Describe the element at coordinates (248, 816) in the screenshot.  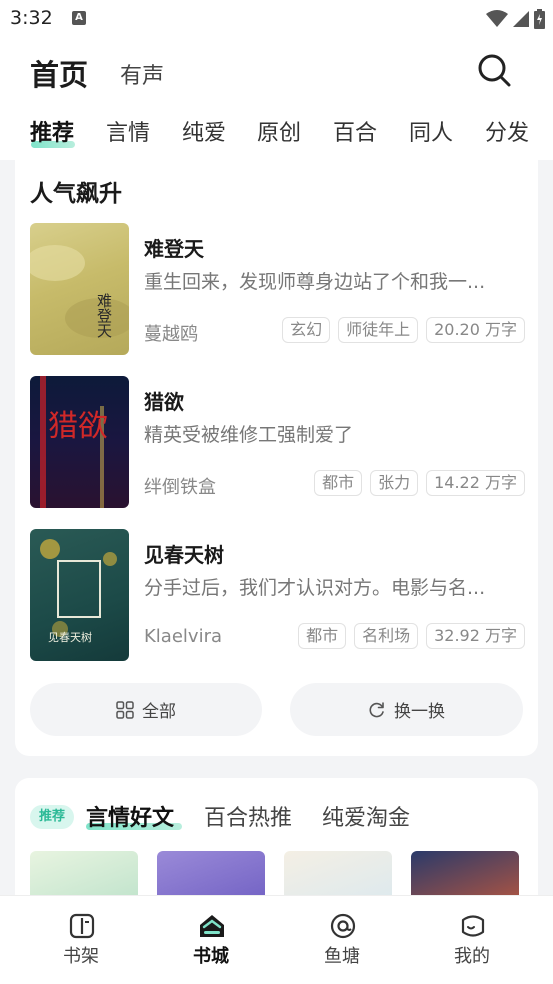
I see `tab-lily-hot: 百合热推` at that location.